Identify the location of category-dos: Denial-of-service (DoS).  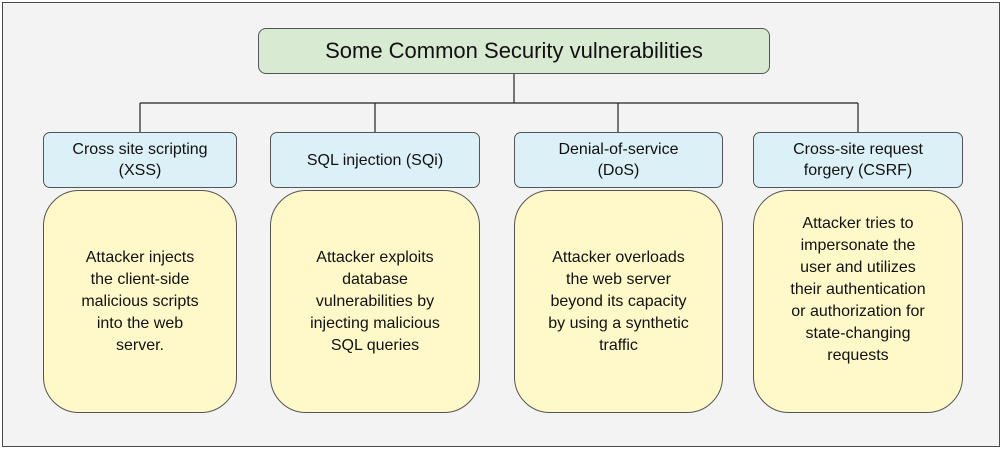
(618, 160).